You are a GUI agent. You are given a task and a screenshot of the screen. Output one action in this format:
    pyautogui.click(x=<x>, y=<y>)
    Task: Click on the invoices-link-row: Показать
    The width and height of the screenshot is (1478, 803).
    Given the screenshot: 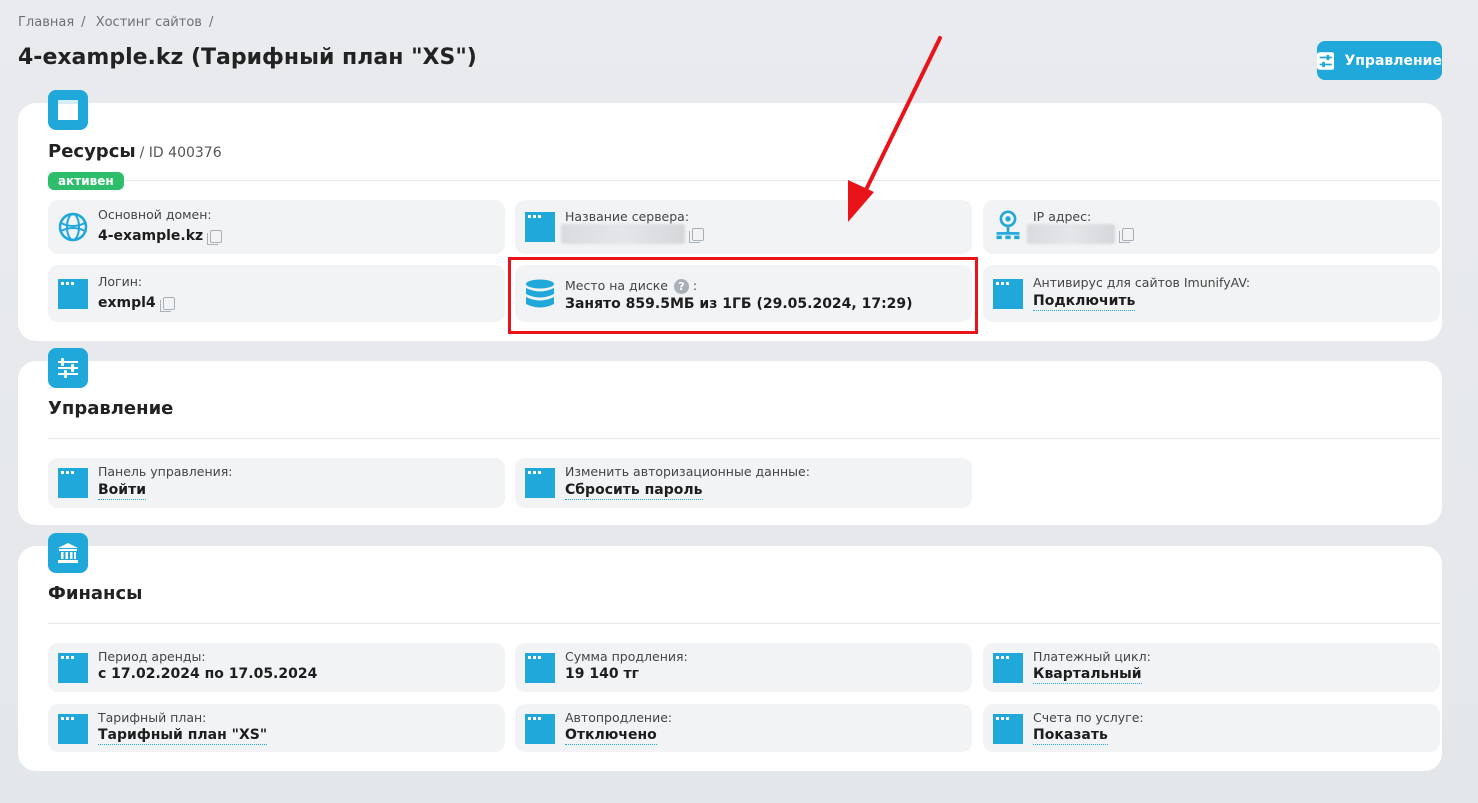 What is the action you would take?
    pyautogui.click(x=1070, y=736)
    